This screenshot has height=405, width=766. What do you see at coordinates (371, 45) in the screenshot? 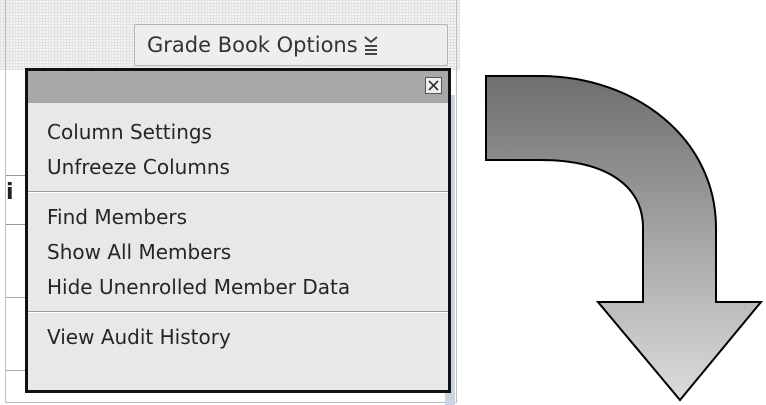
I see `chevron-stack-down-icon` at bounding box center [371, 45].